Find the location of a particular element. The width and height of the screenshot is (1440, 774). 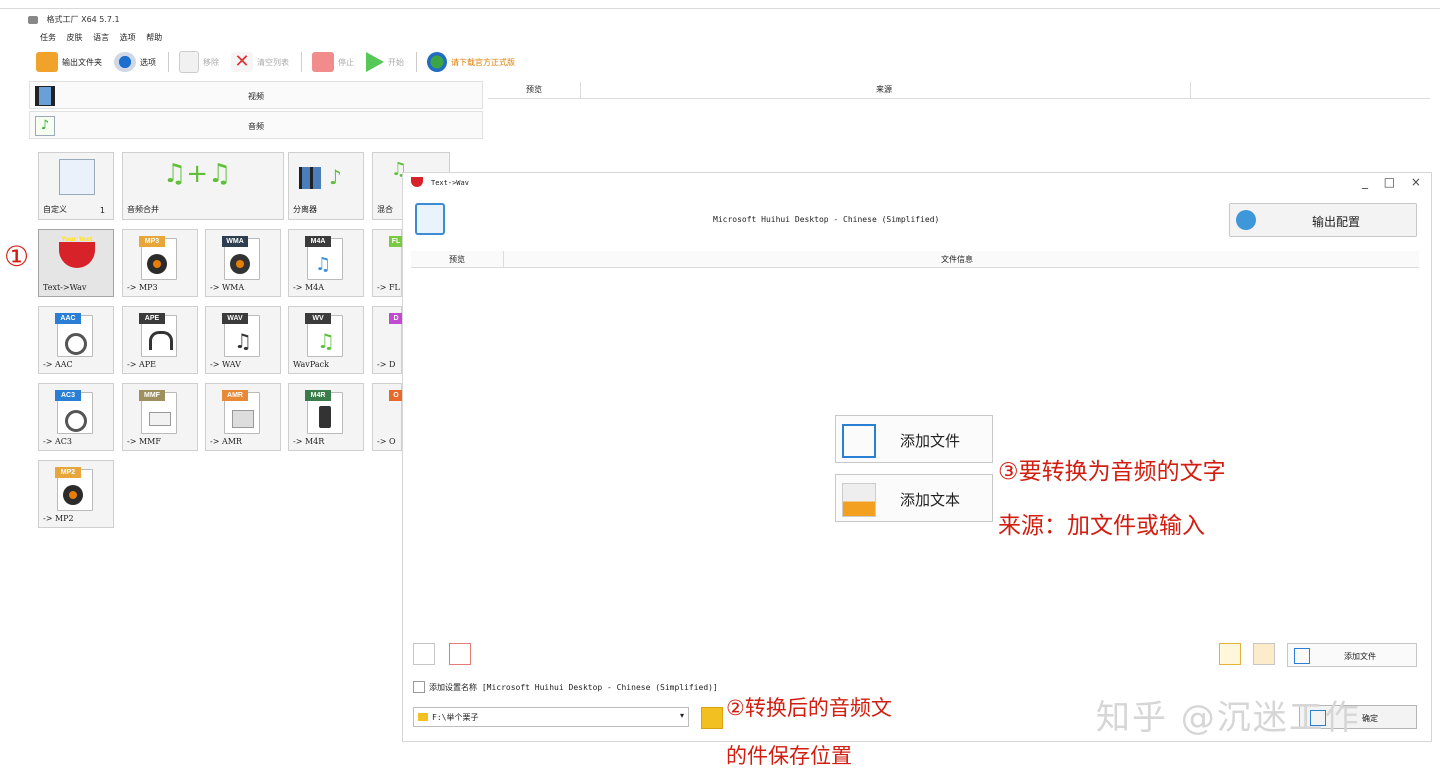

annotation-3-line1: ③要转换为音频的文字 is located at coordinates (1112, 472).